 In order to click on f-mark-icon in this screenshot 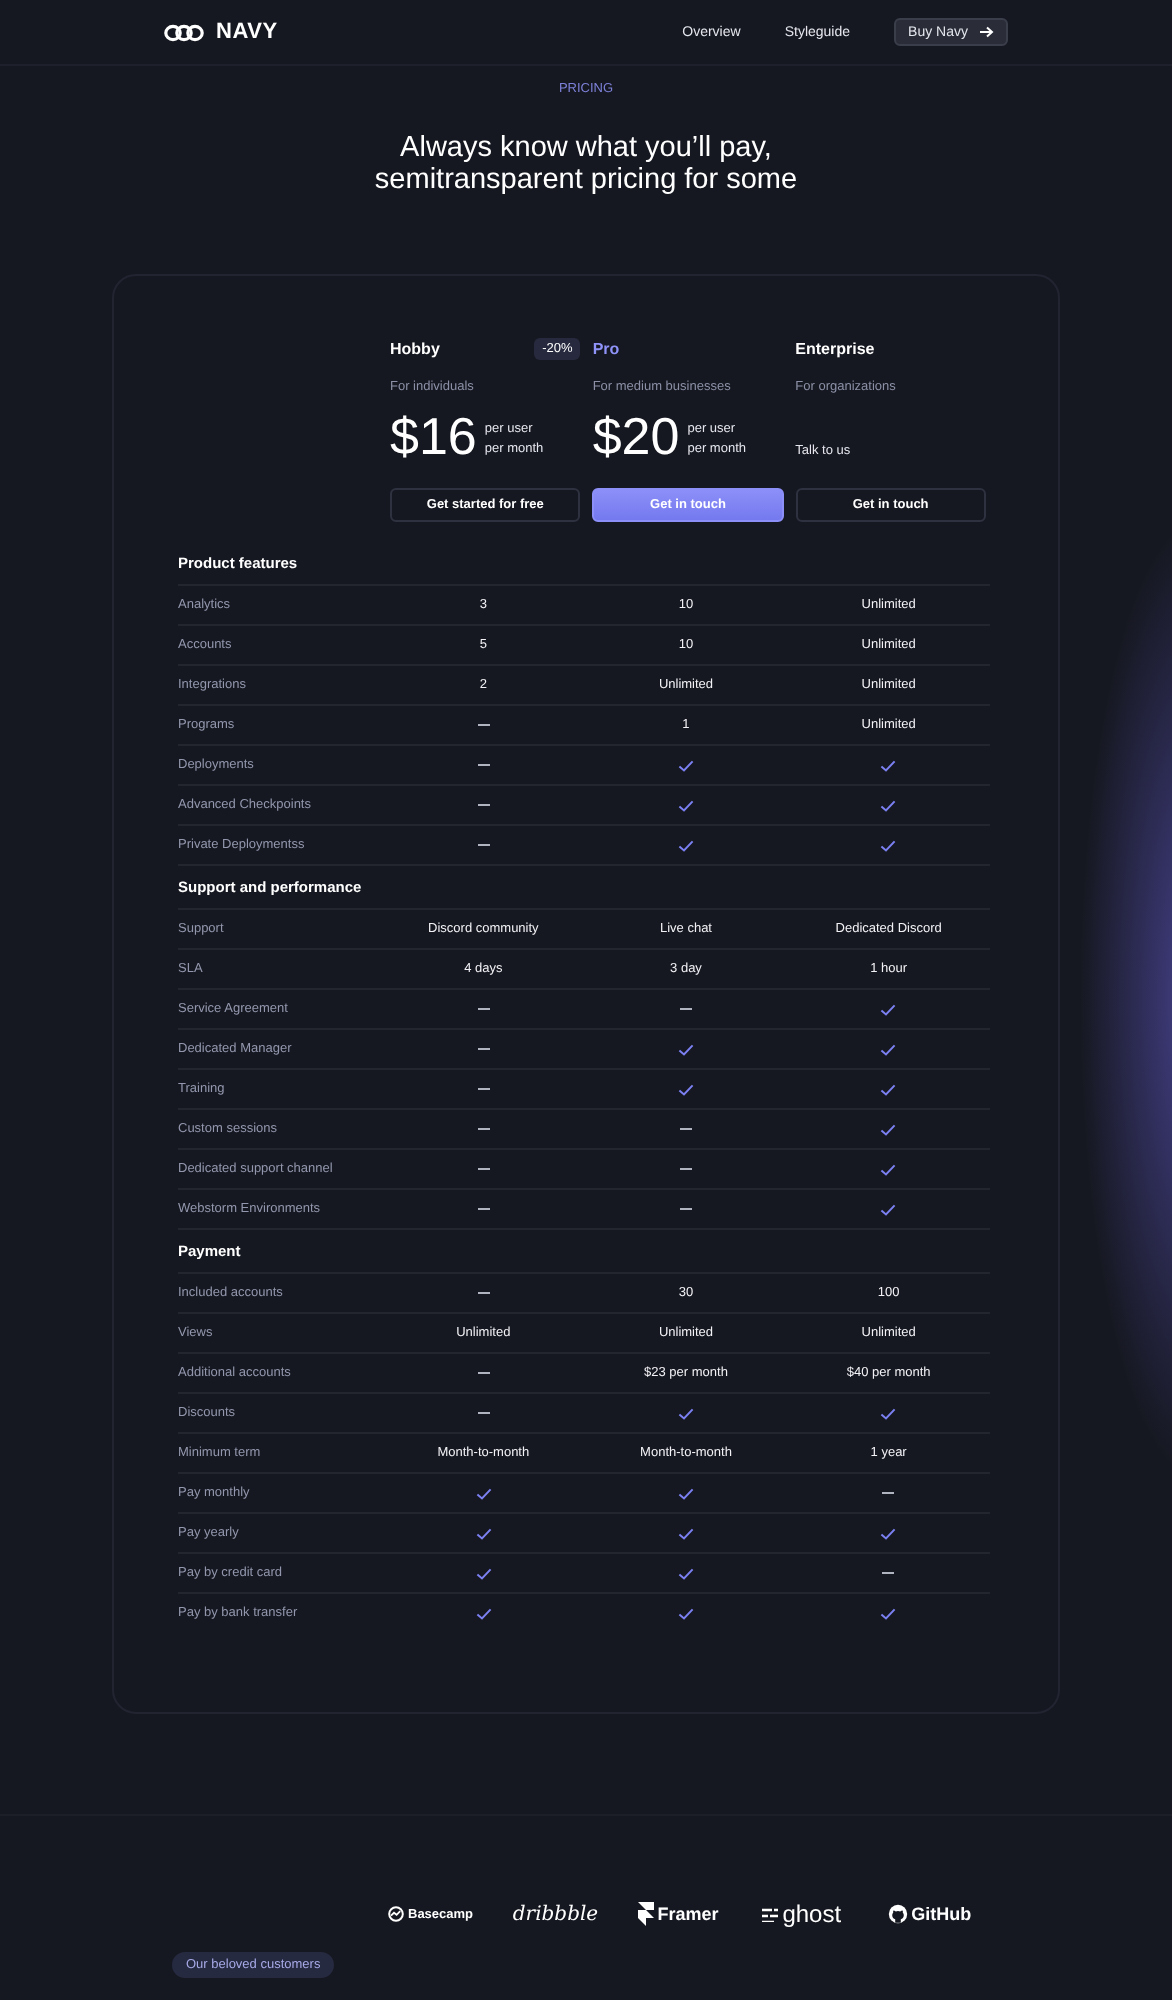, I will do `click(645, 1914)`.